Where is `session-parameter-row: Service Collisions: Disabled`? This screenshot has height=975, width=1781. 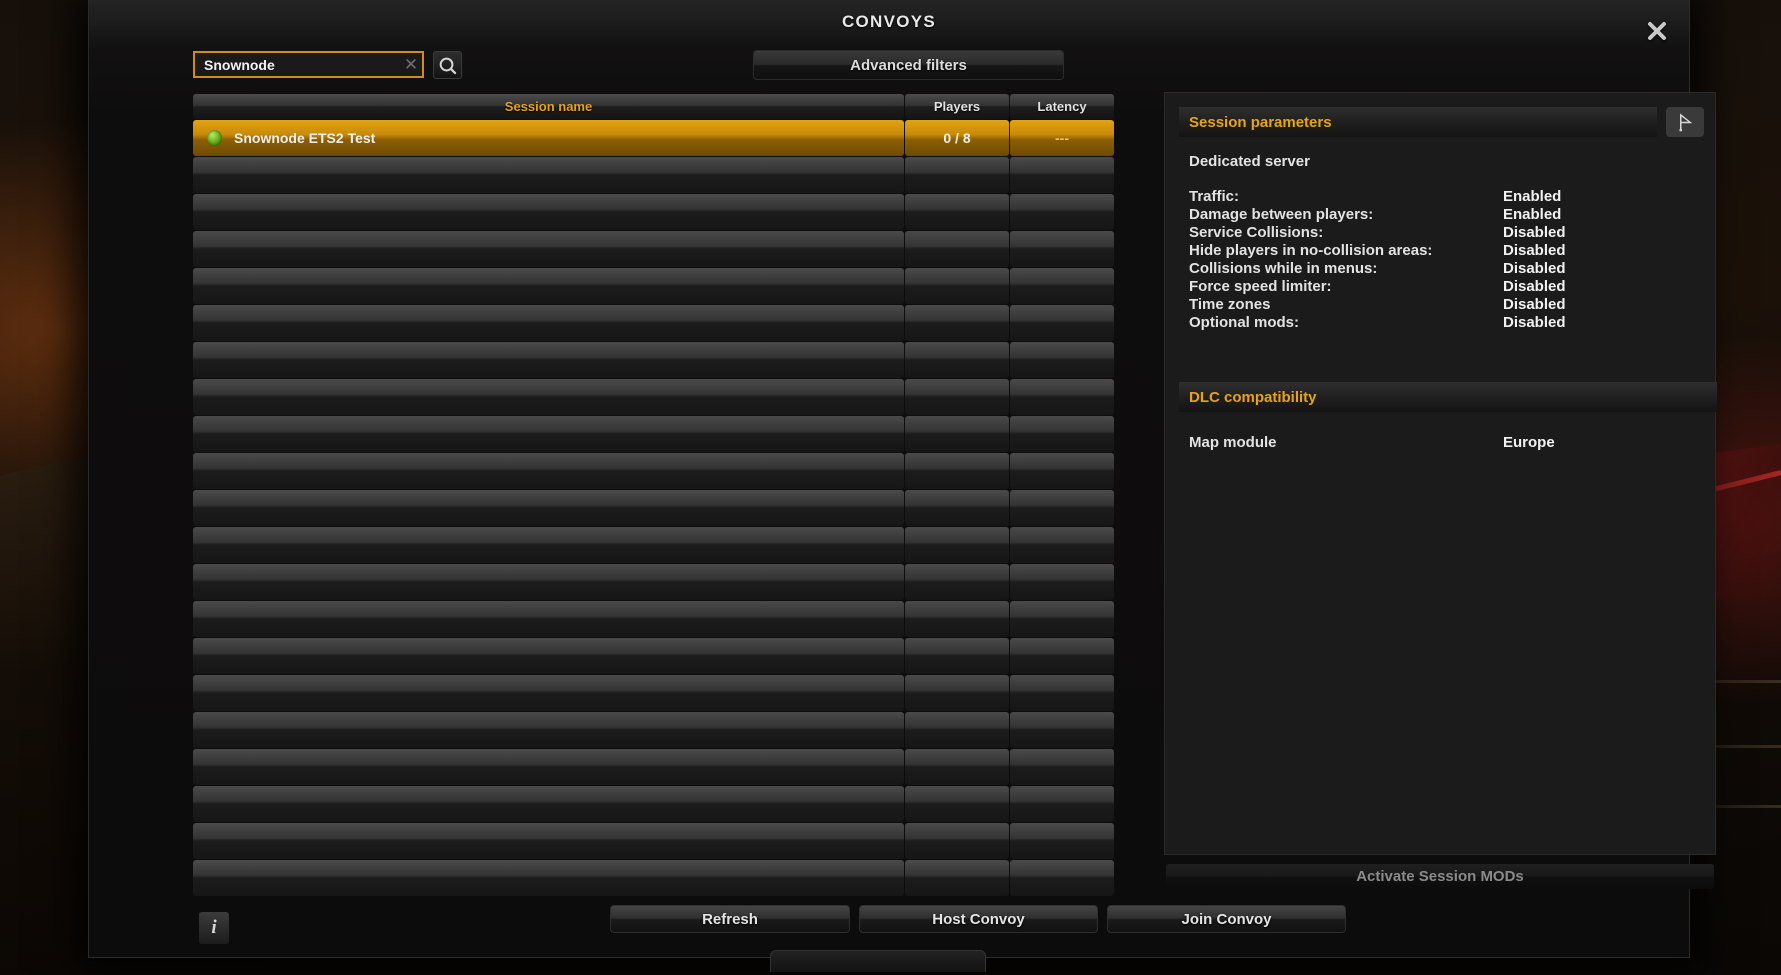
session-parameter-row: Service Collisions: Disabled is located at coordinates (1441, 232).